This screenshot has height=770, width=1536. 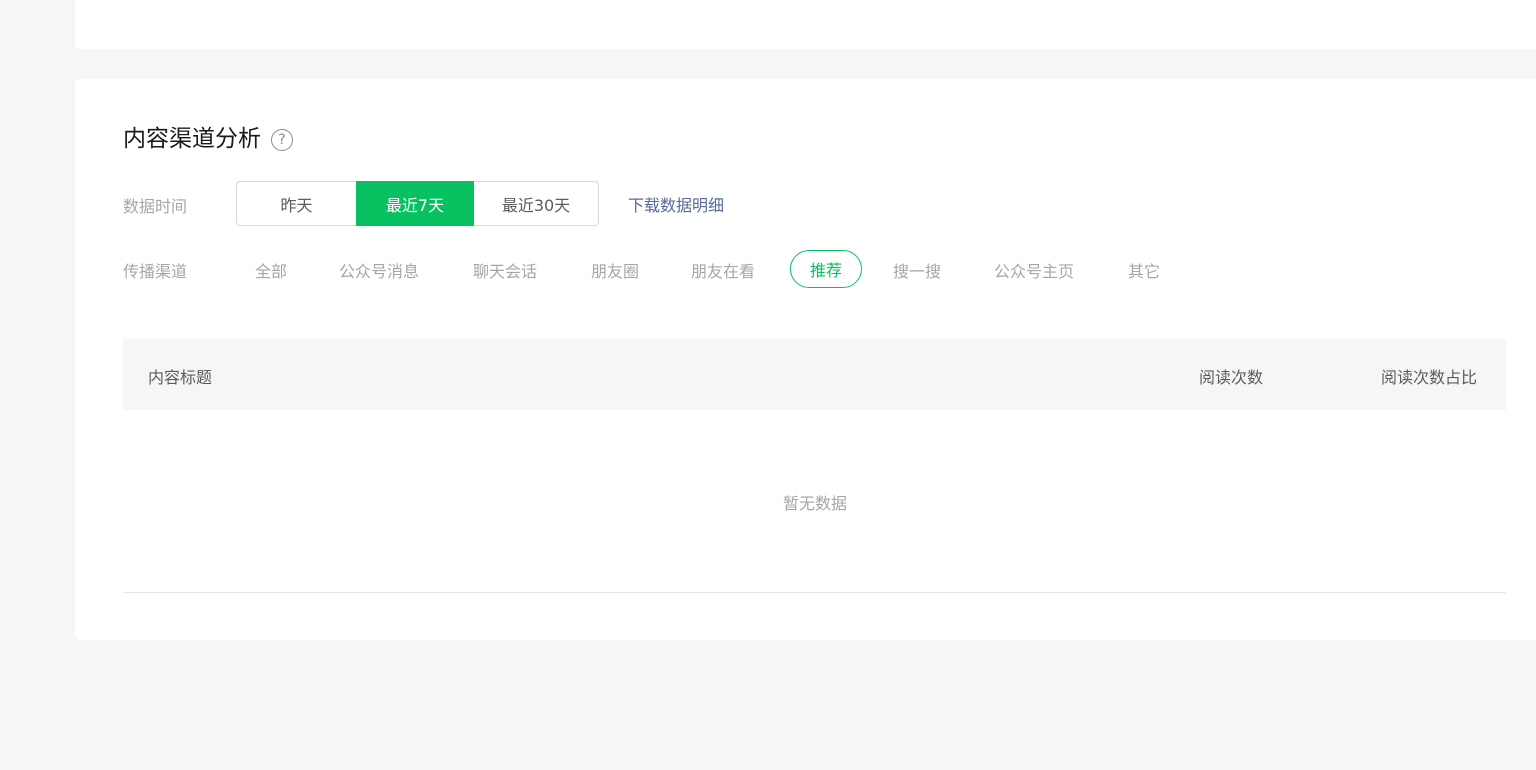 What do you see at coordinates (676, 204) in the screenshot?
I see `download-data-detail-link: 下载数据明细` at bounding box center [676, 204].